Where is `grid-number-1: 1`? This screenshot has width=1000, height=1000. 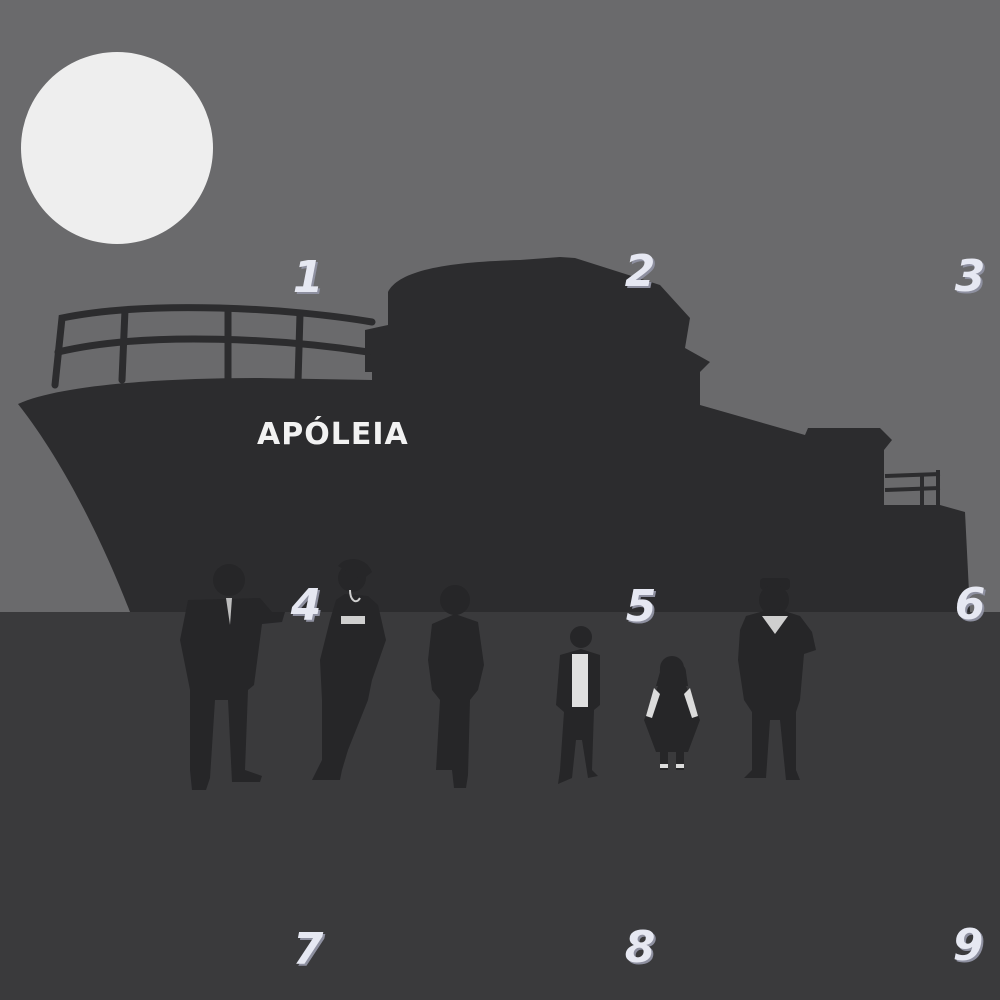 grid-number-1: 1 is located at coordinates (308, 278).